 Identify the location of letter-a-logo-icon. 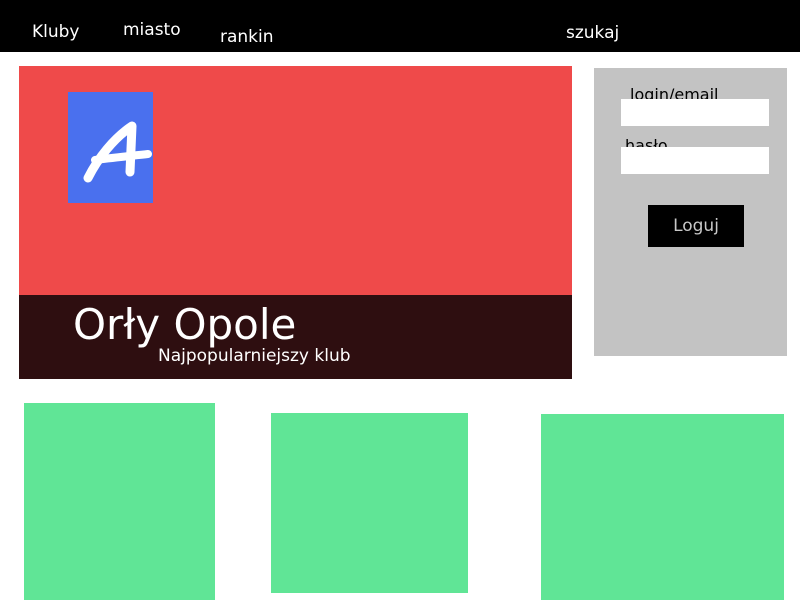
(110, 147).